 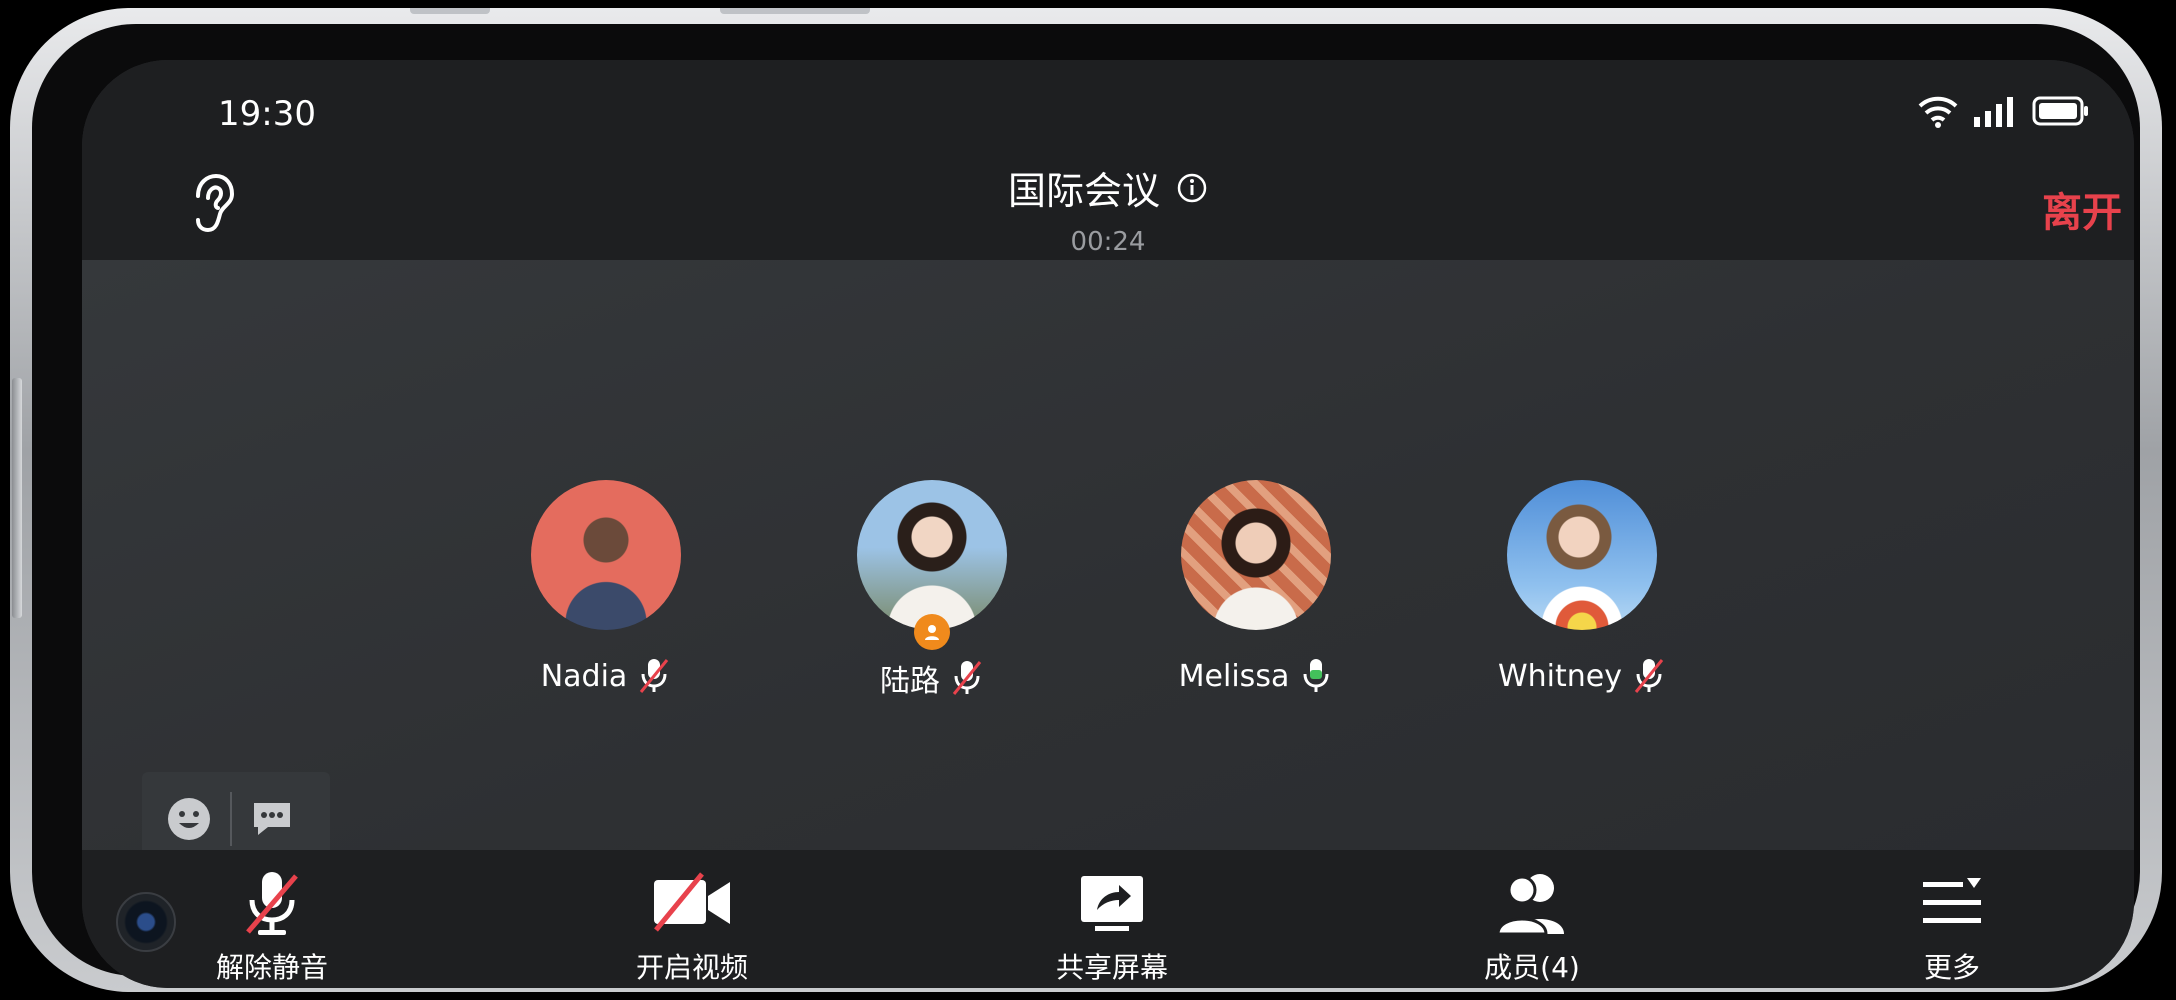 I want to click on more-label: 更多, so click(x=1951, y=967).